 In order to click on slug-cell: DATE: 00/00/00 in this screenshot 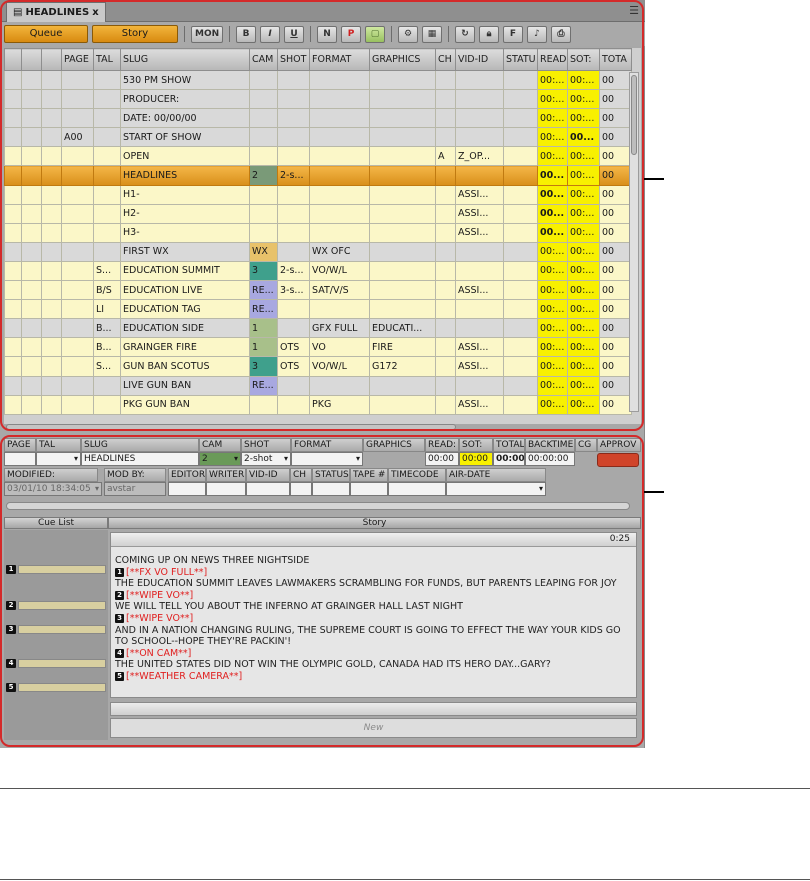, I will do `click(185, 118)`.